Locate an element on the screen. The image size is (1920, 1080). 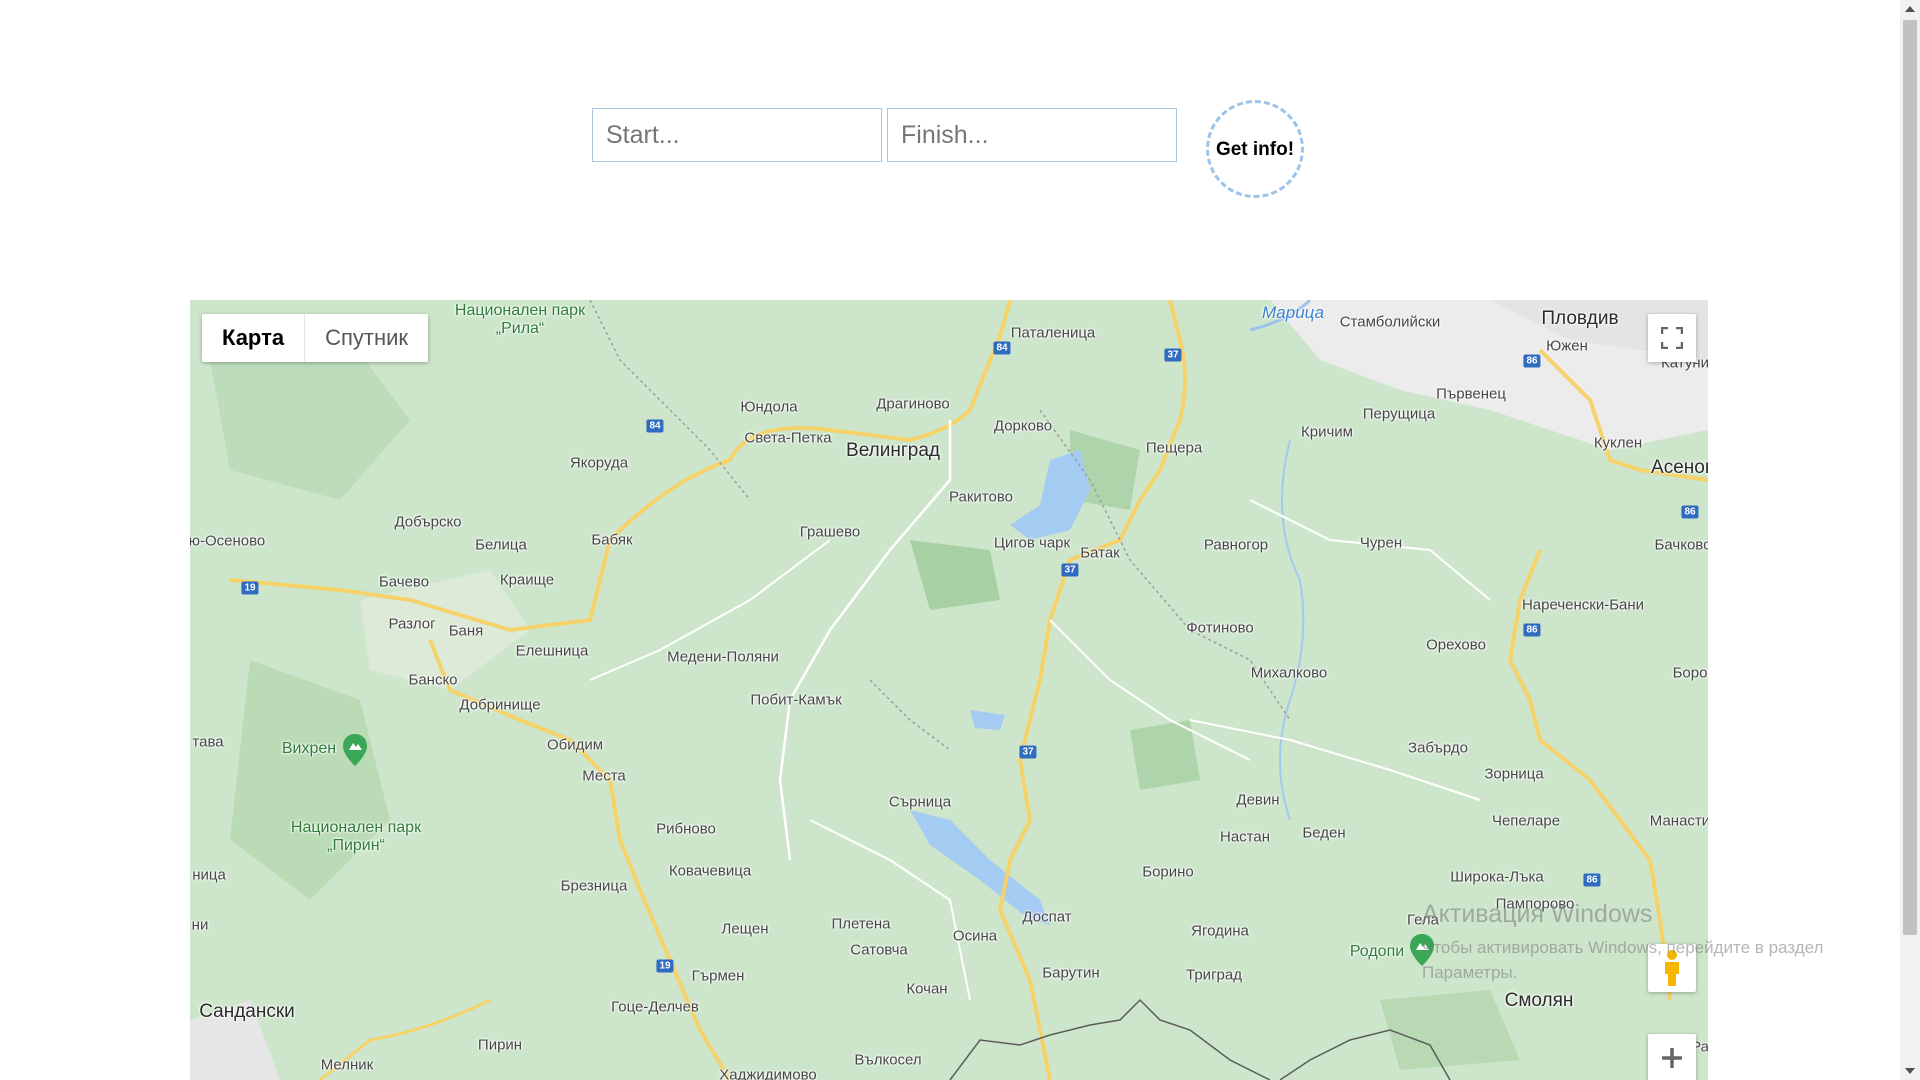
map-type-map-button: Карта is located at coordinates (254, 338).